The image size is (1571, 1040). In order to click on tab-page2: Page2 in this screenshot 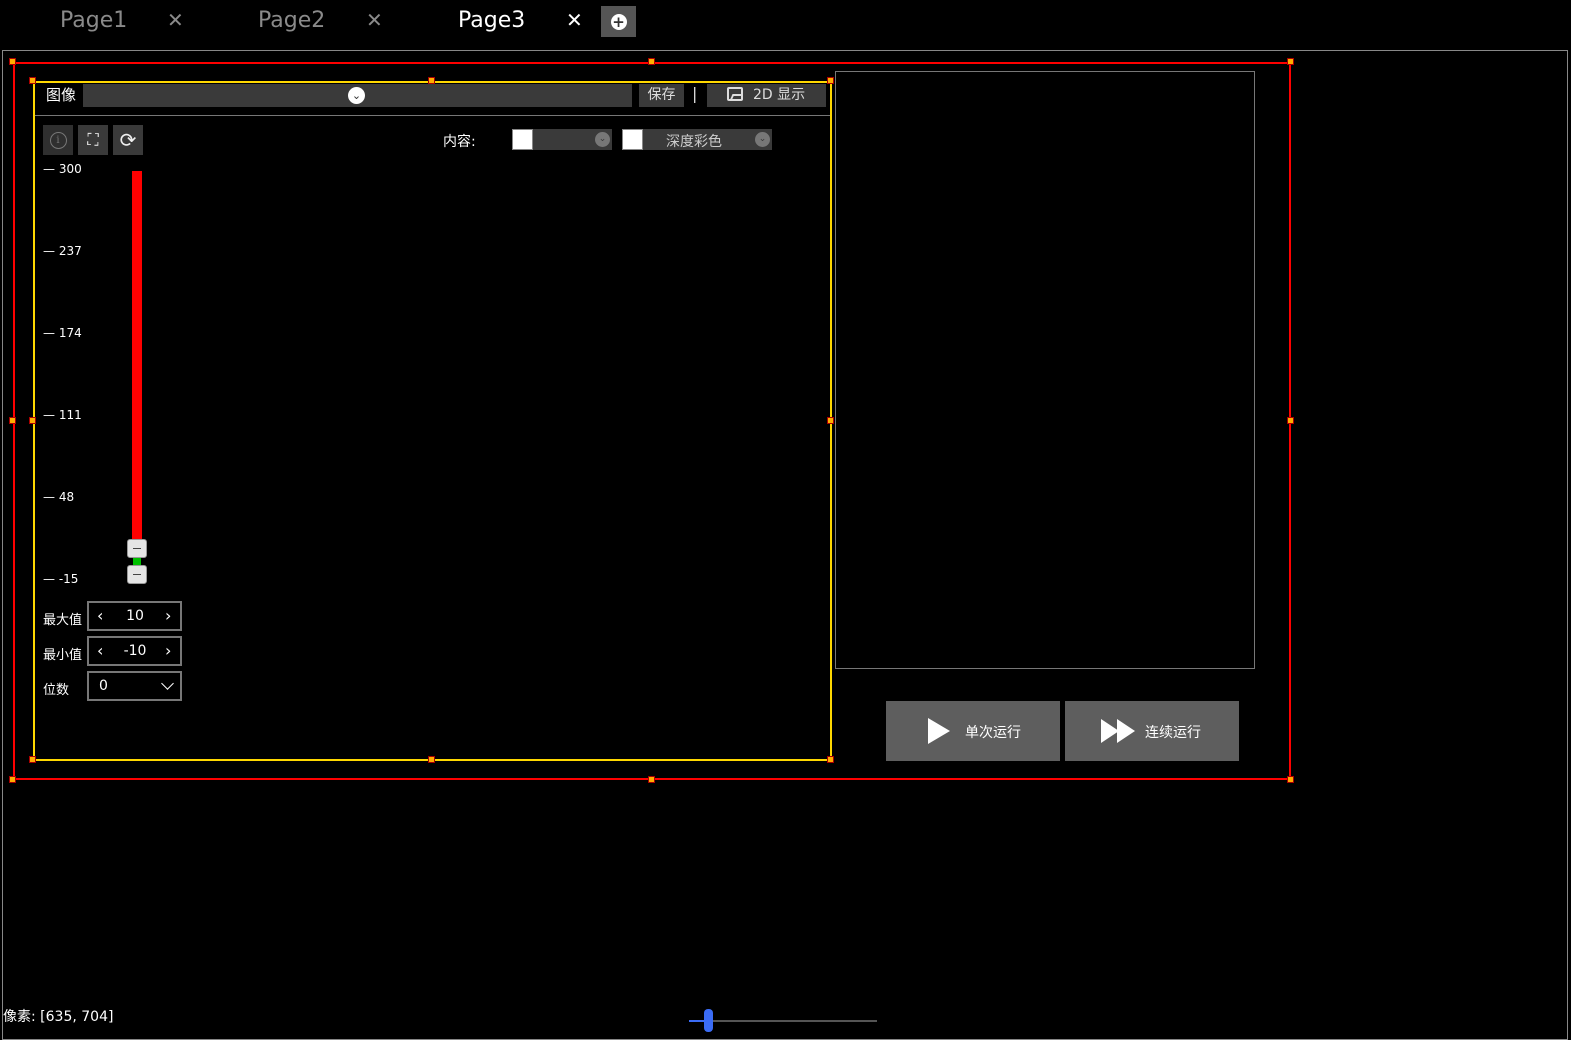, I will do `click(291, 20)`.